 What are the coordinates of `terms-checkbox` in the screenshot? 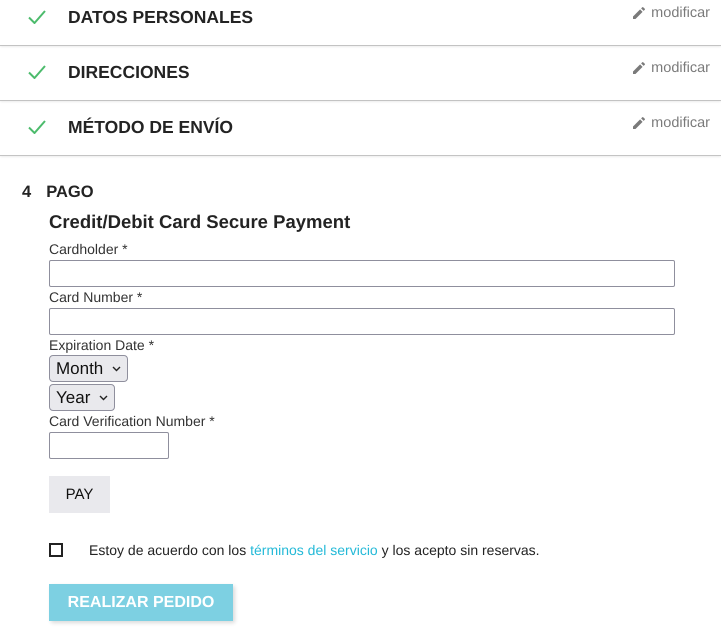 It's located at (56, 550).